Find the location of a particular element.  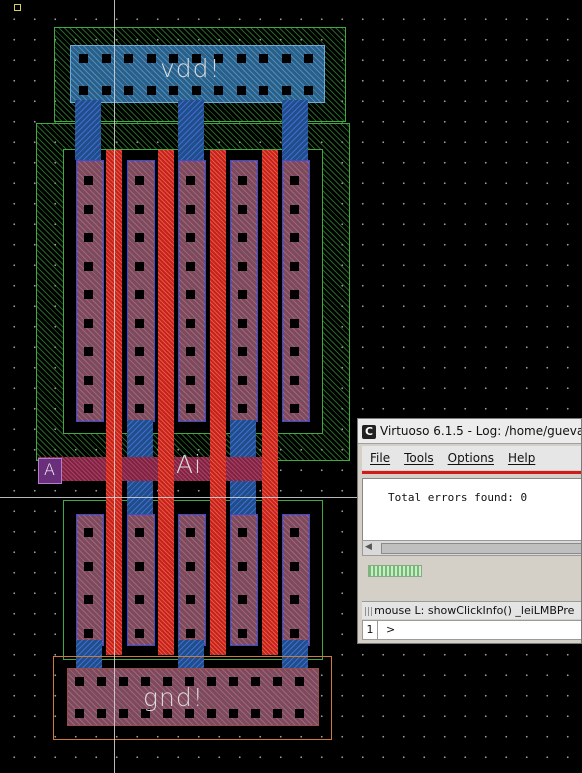

mouse-status-line: |||mouse L: showClickInfo() _leiLMBPre is located at coordinates (471, 610).